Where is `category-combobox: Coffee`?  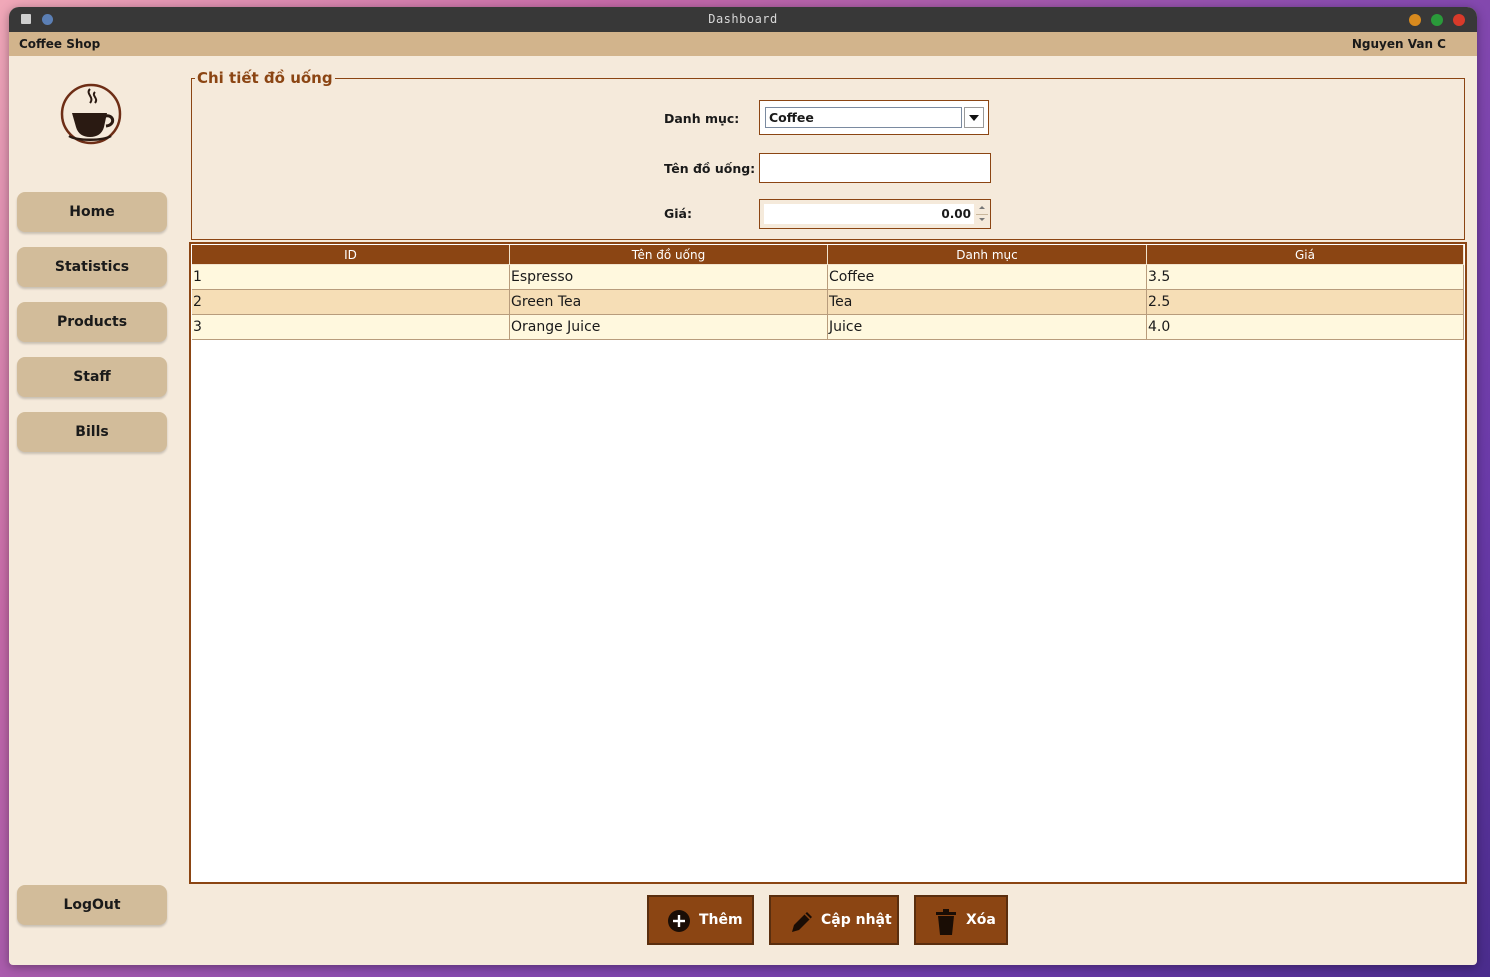
category-combobox: Coffee is located at coordinates (874, 117).